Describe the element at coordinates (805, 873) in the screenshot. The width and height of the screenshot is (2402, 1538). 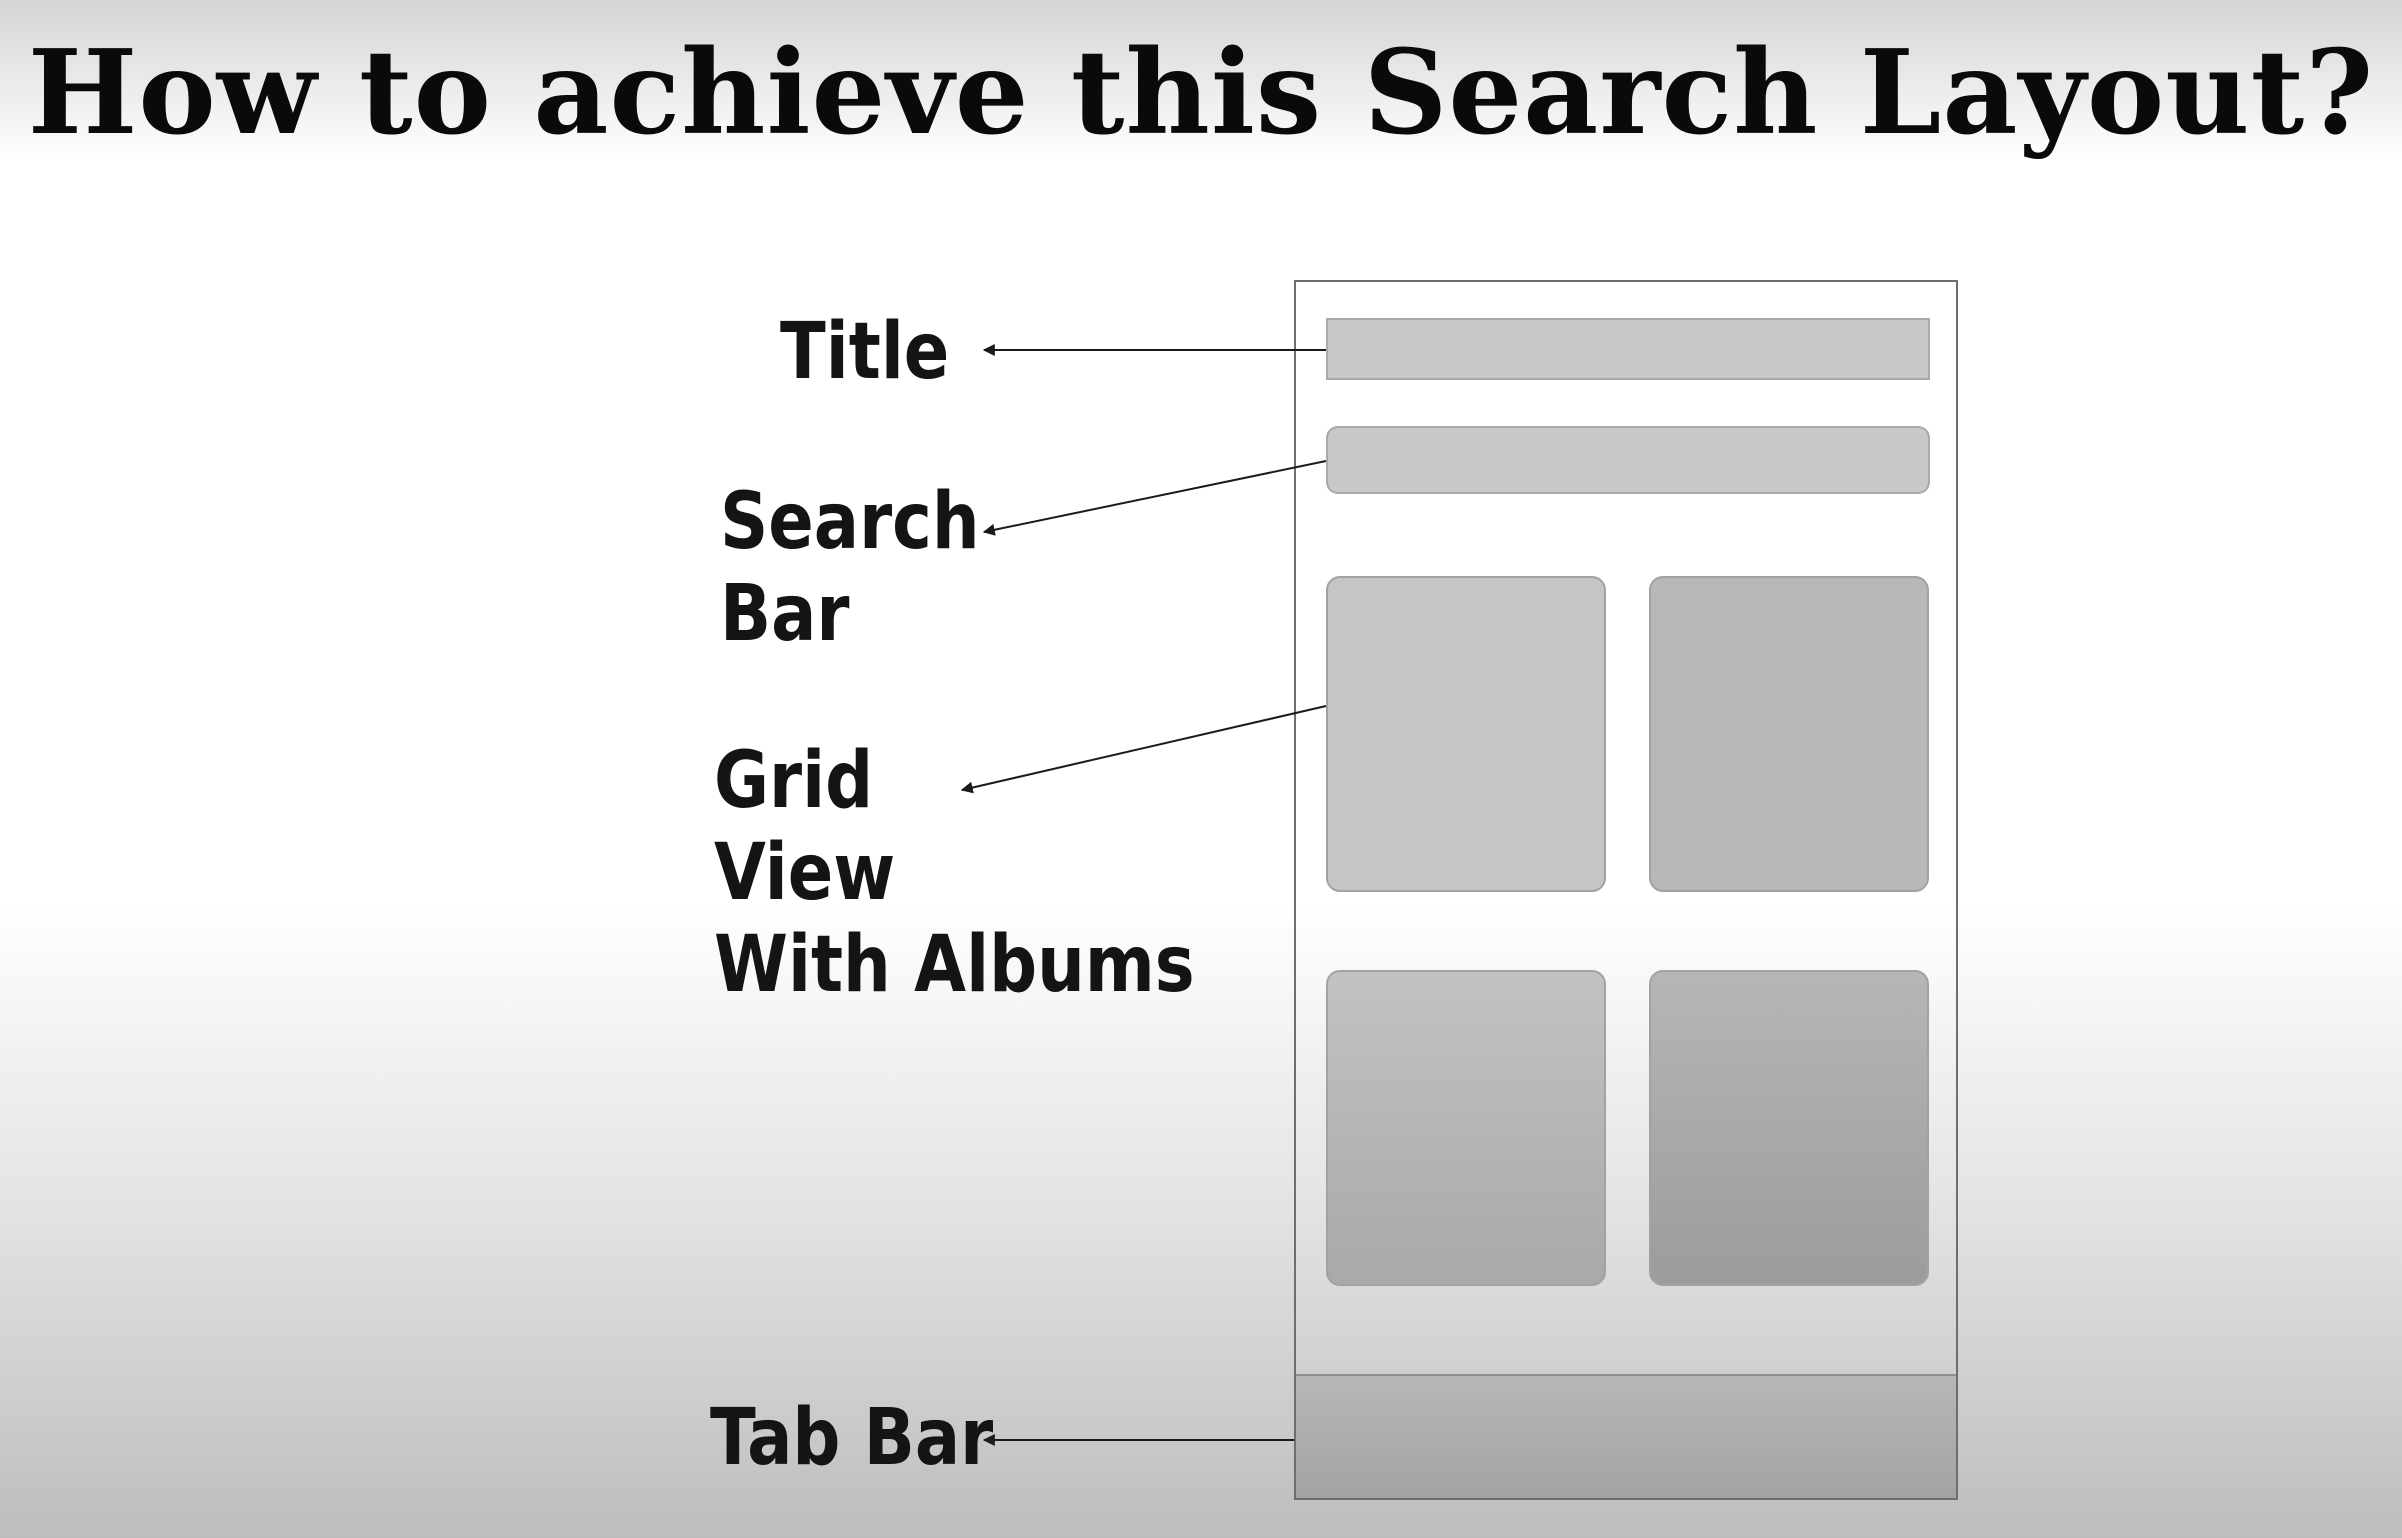
I see `label-grid-view-line-2: View` at that location.